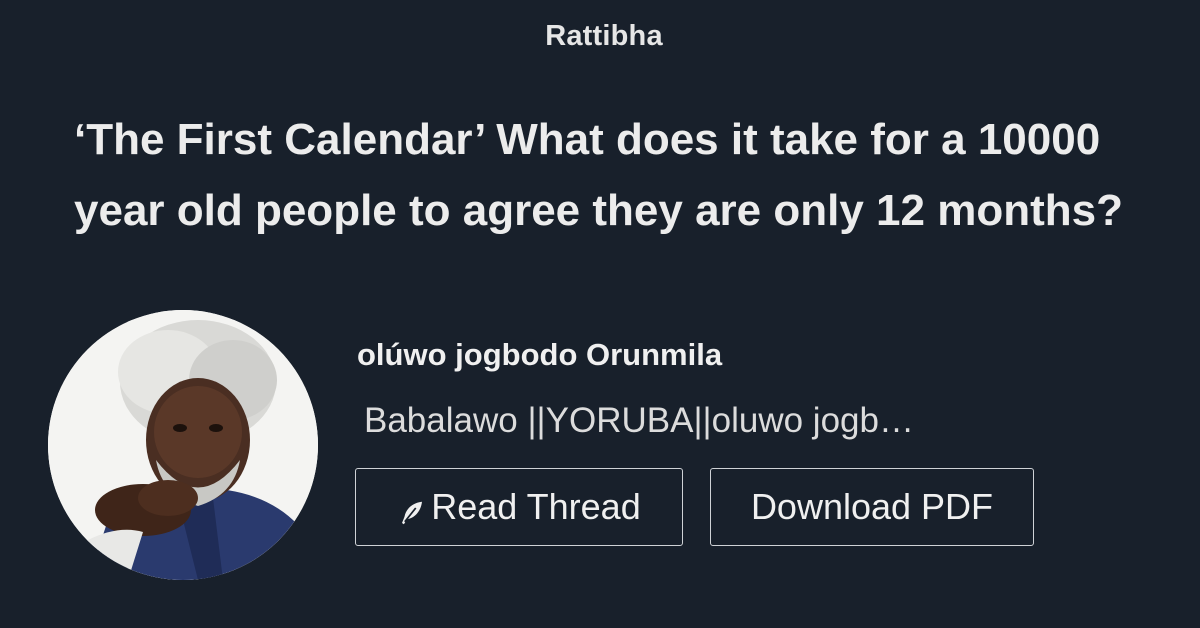  I want to click on author-avatar, so click(183, 445).